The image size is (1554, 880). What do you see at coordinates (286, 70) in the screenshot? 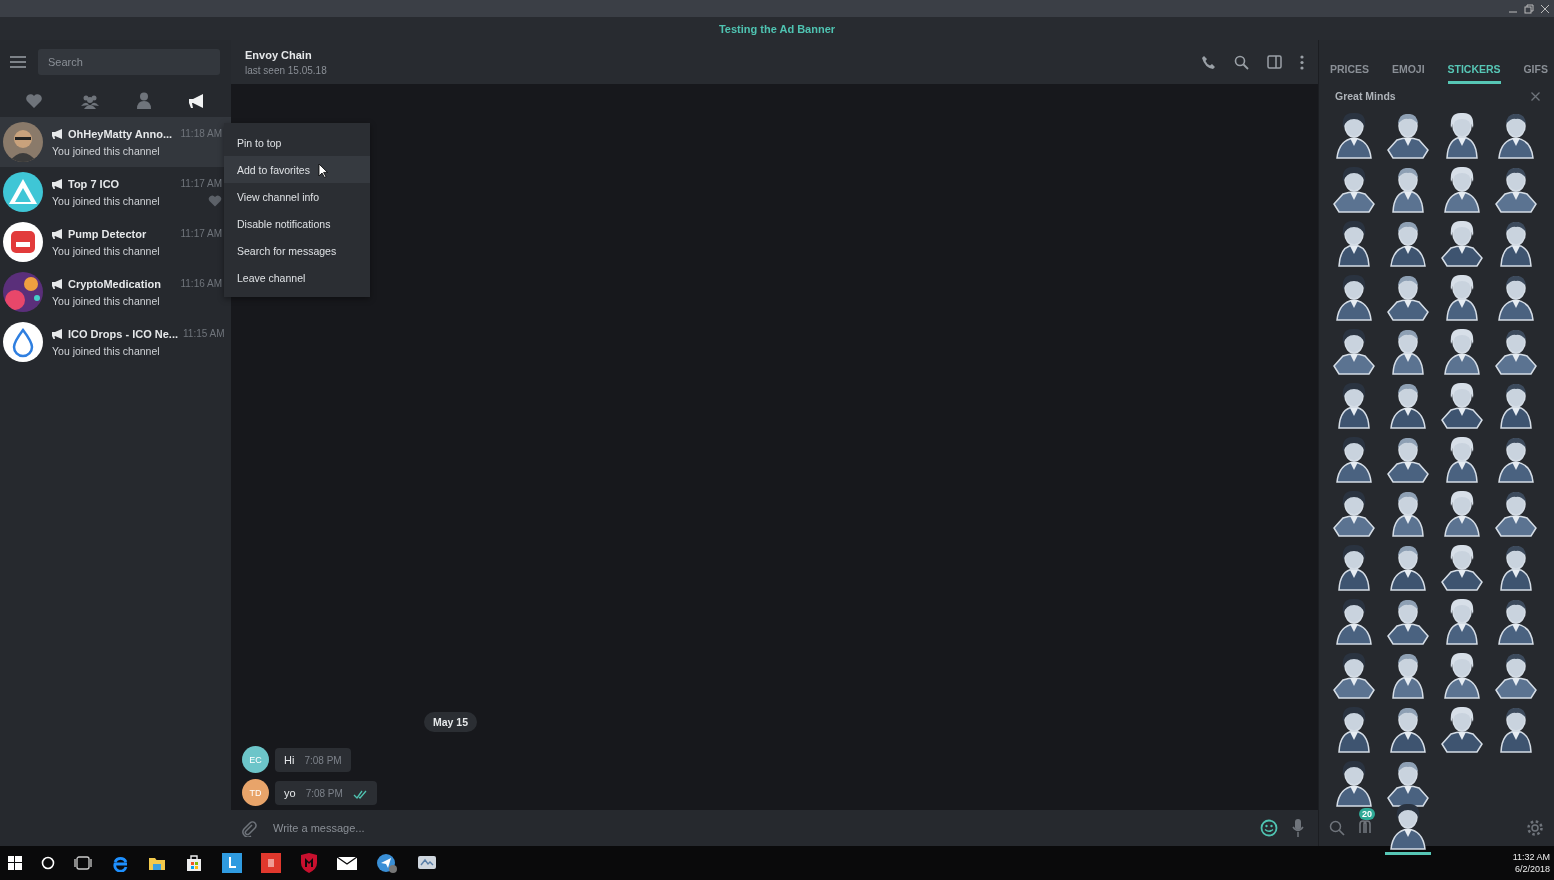
I see `last-seen-status: last seen 15.05.18` at bounding box center [286, 70].